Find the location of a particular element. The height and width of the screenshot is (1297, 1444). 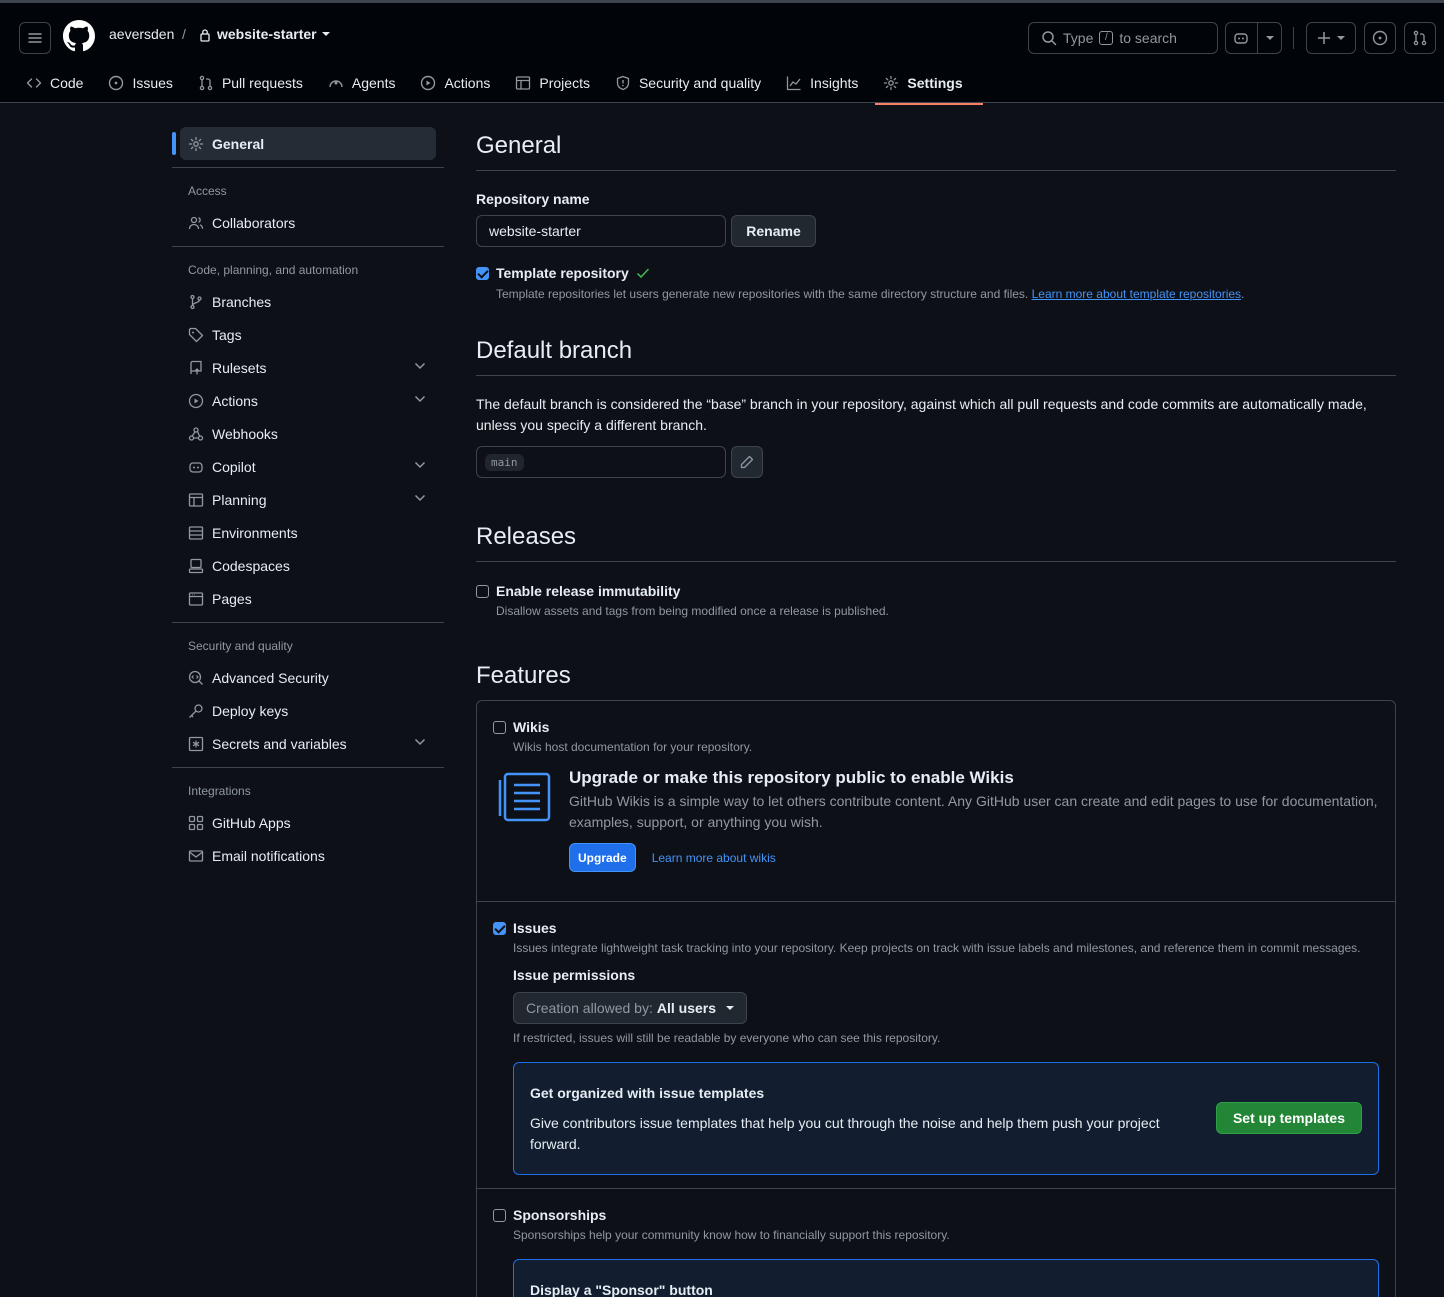

sidebar-item-label: Codespaces is located at coordinates (251, 565).